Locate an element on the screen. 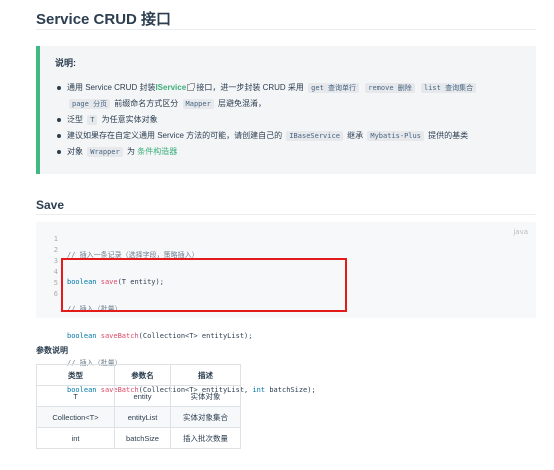 The height and width of the screenshot is (470, 554). line-number: 5 is located at coordinates (55, 283).